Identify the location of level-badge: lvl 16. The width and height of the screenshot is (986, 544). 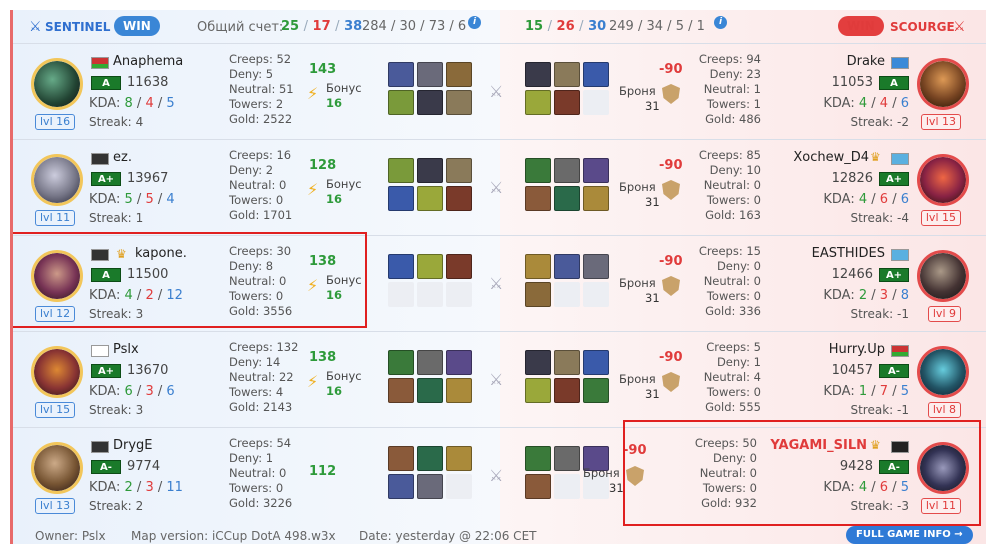
(55, 122).